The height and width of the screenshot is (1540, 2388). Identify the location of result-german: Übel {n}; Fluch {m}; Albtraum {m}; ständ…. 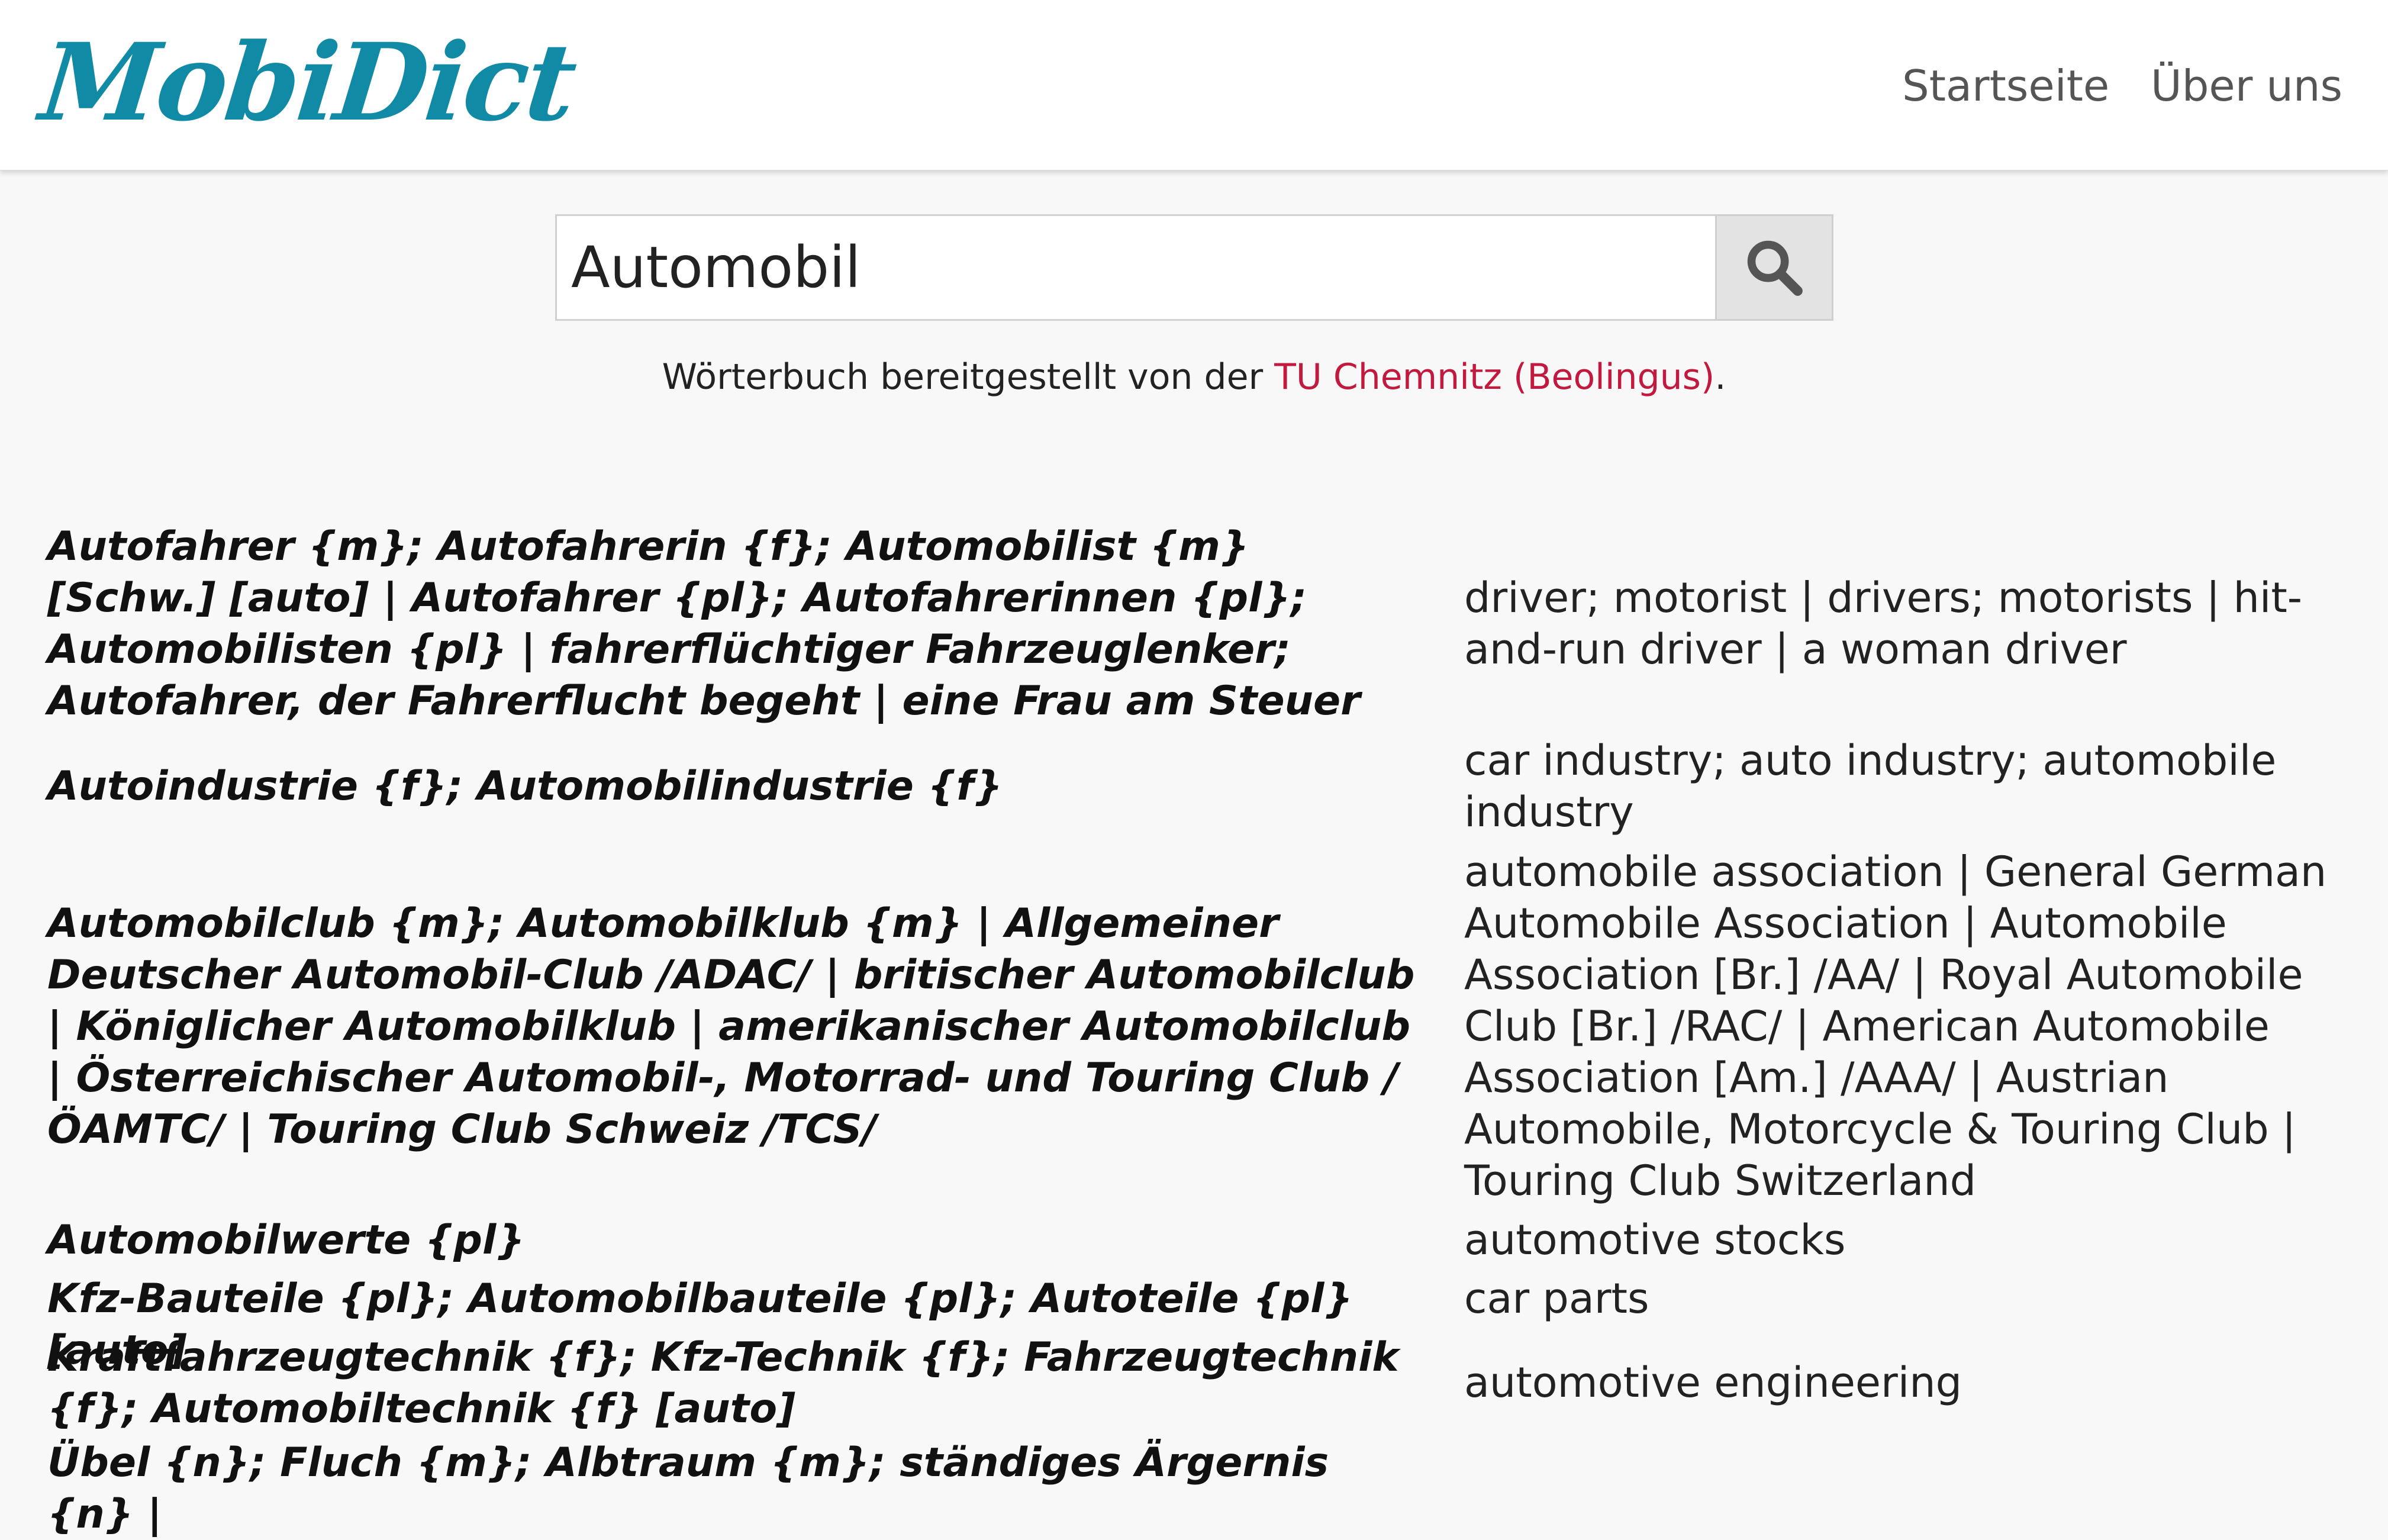
(688, 1488).